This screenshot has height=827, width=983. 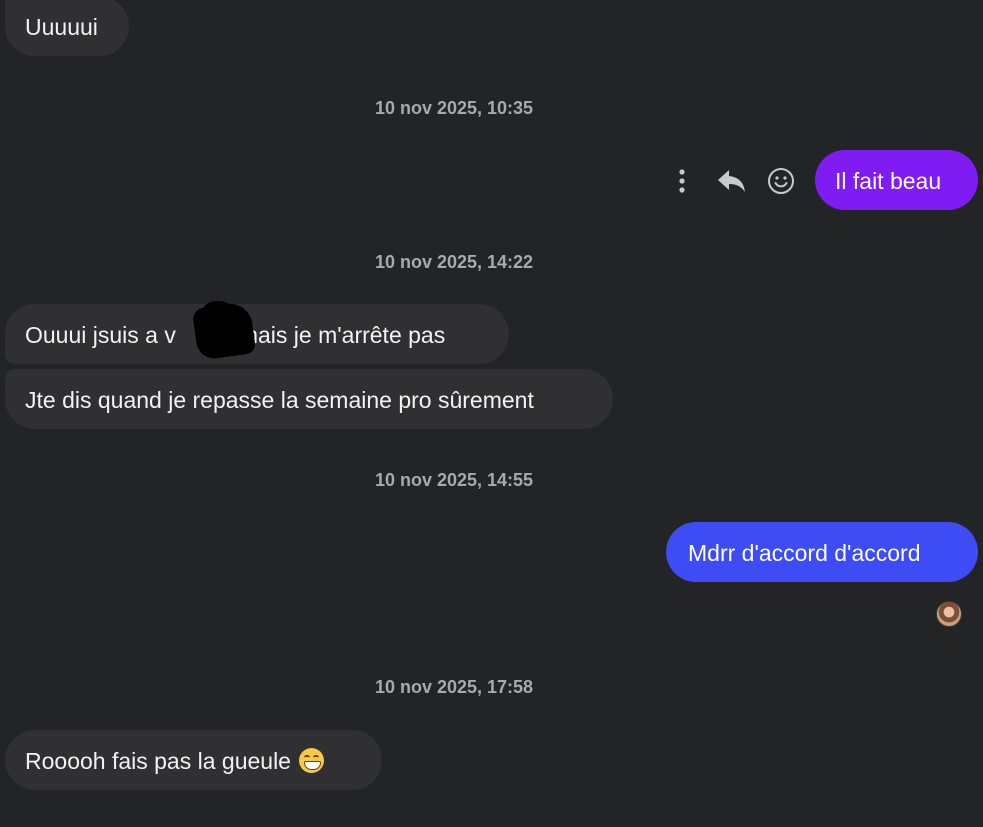 I want to click on message-text: Il fait beau, so click(x=888, y=181).